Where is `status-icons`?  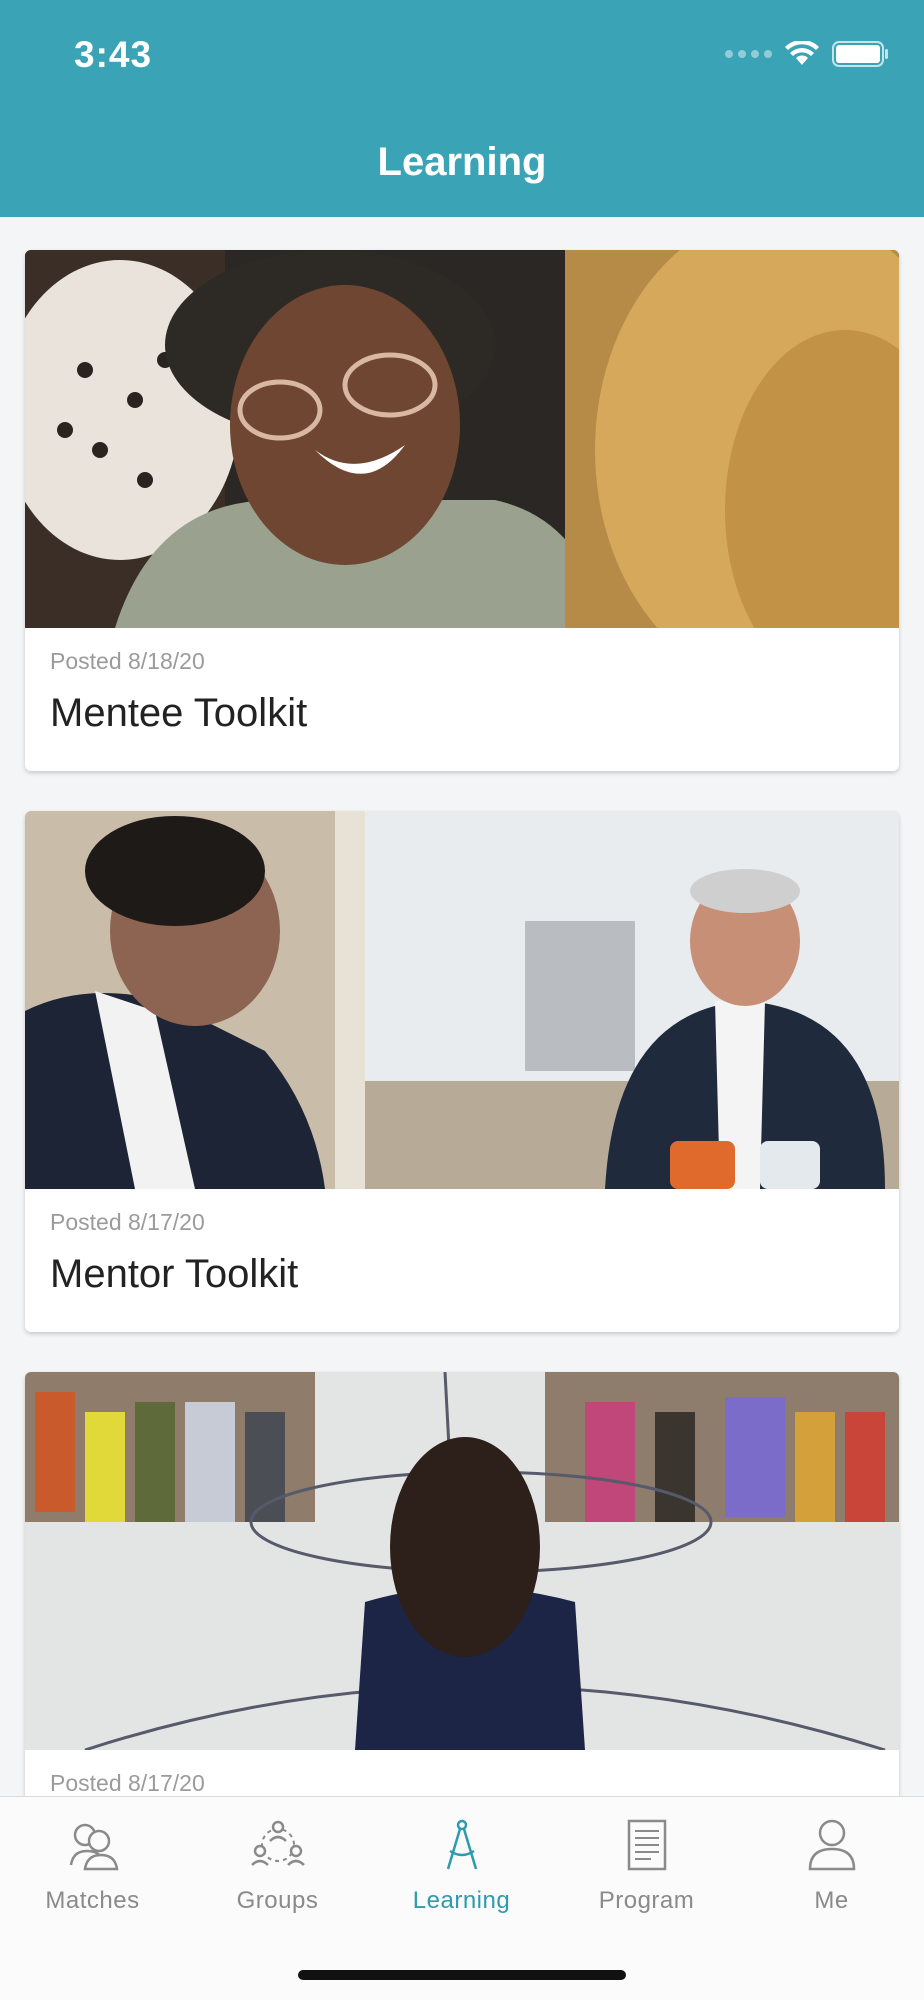
status-icons is located at coordinates (807, 54).